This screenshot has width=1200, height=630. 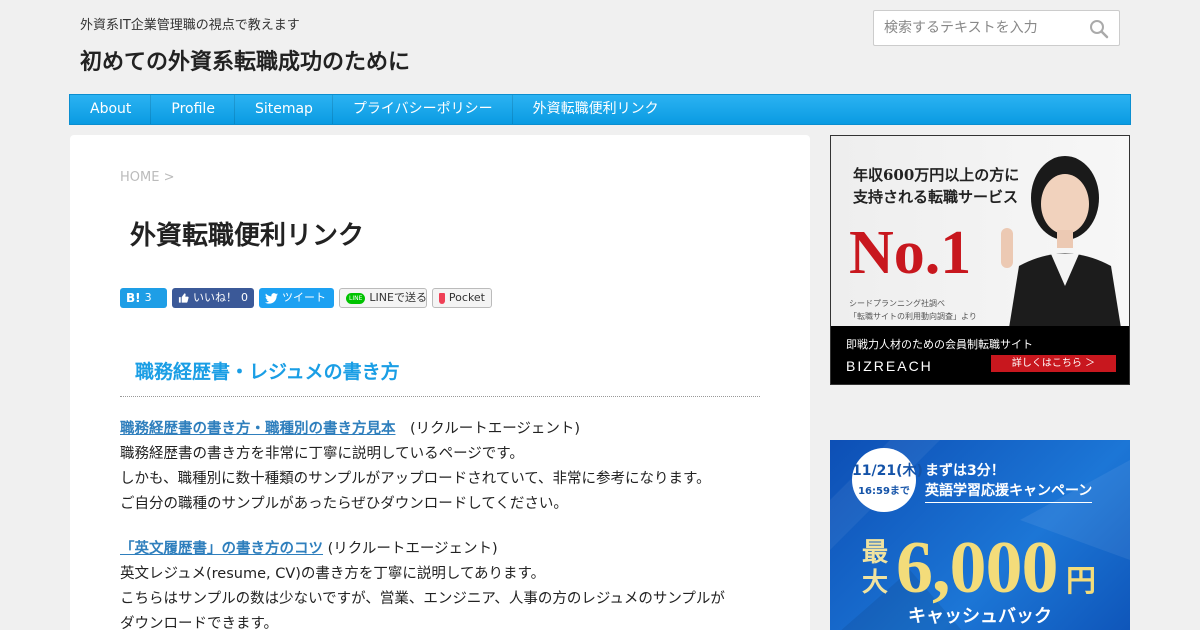 I want to click on campaign-currency: 円, so click(x=1081, y=581).